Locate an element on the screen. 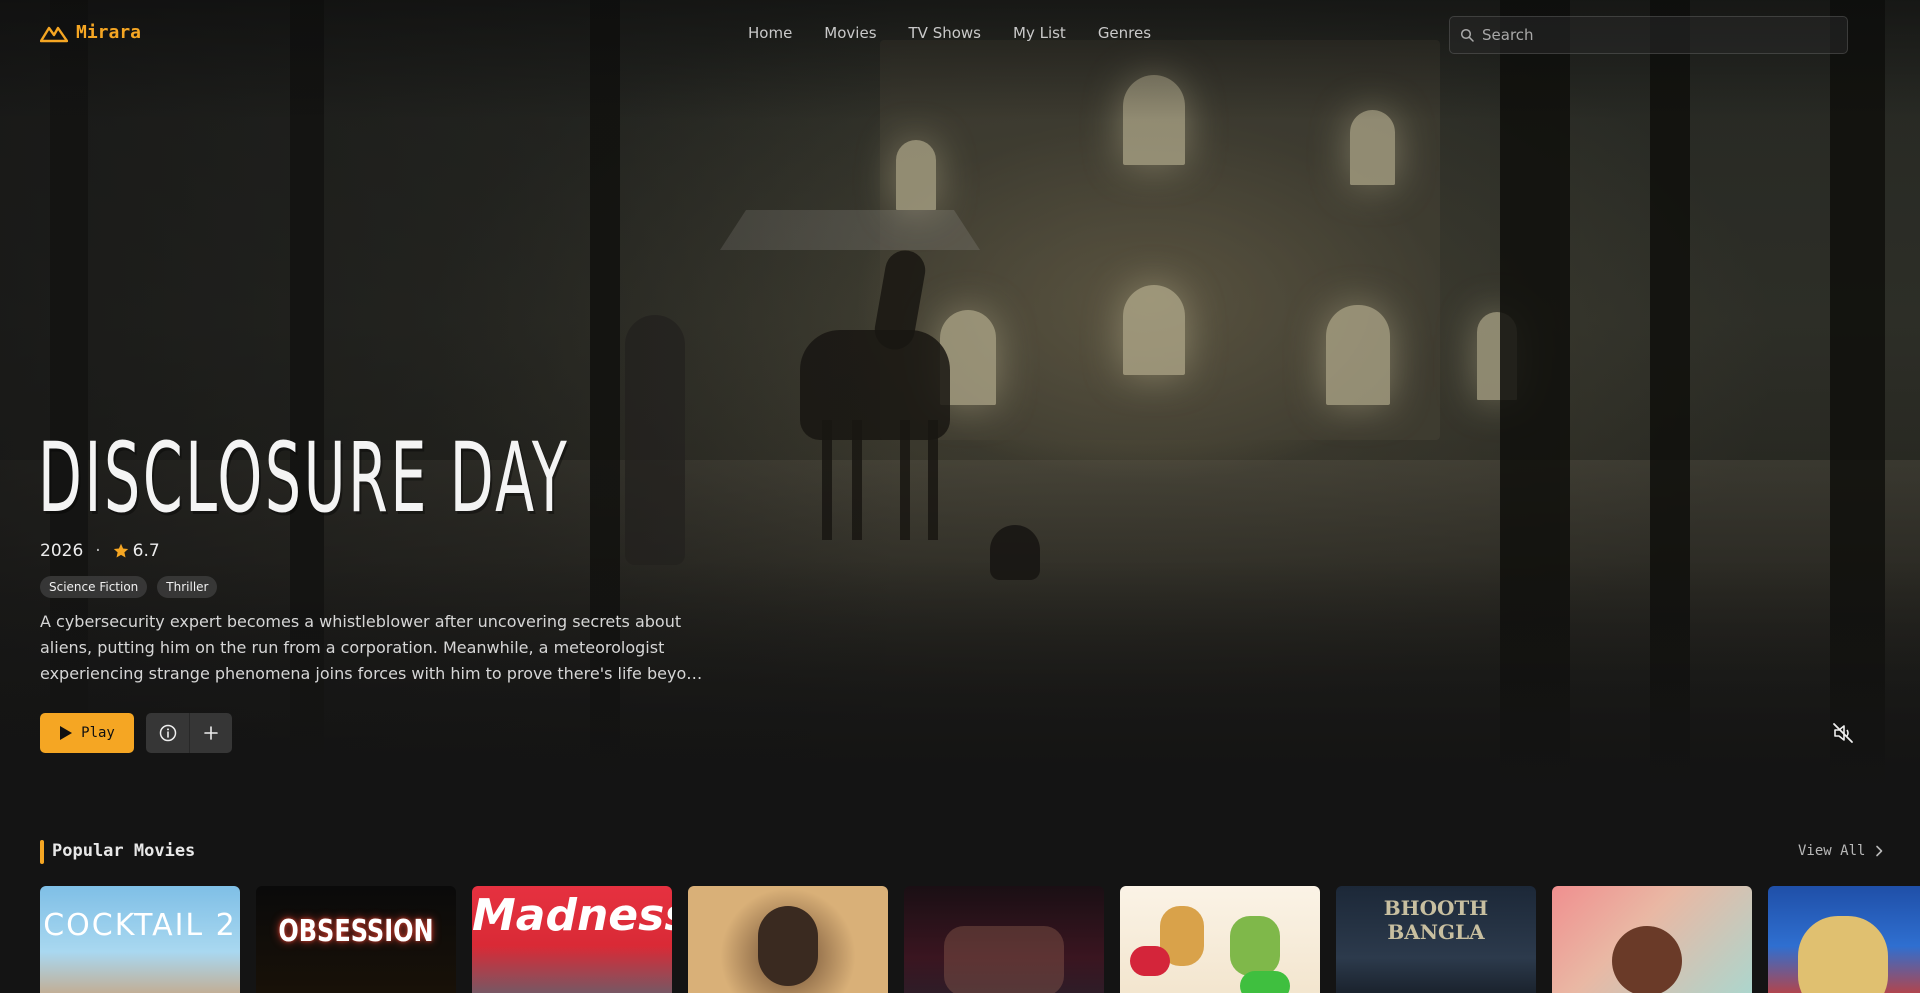 The height and width of the screenshot is (993, 1920). row-accent-bar is located at coordinates (42, 852).